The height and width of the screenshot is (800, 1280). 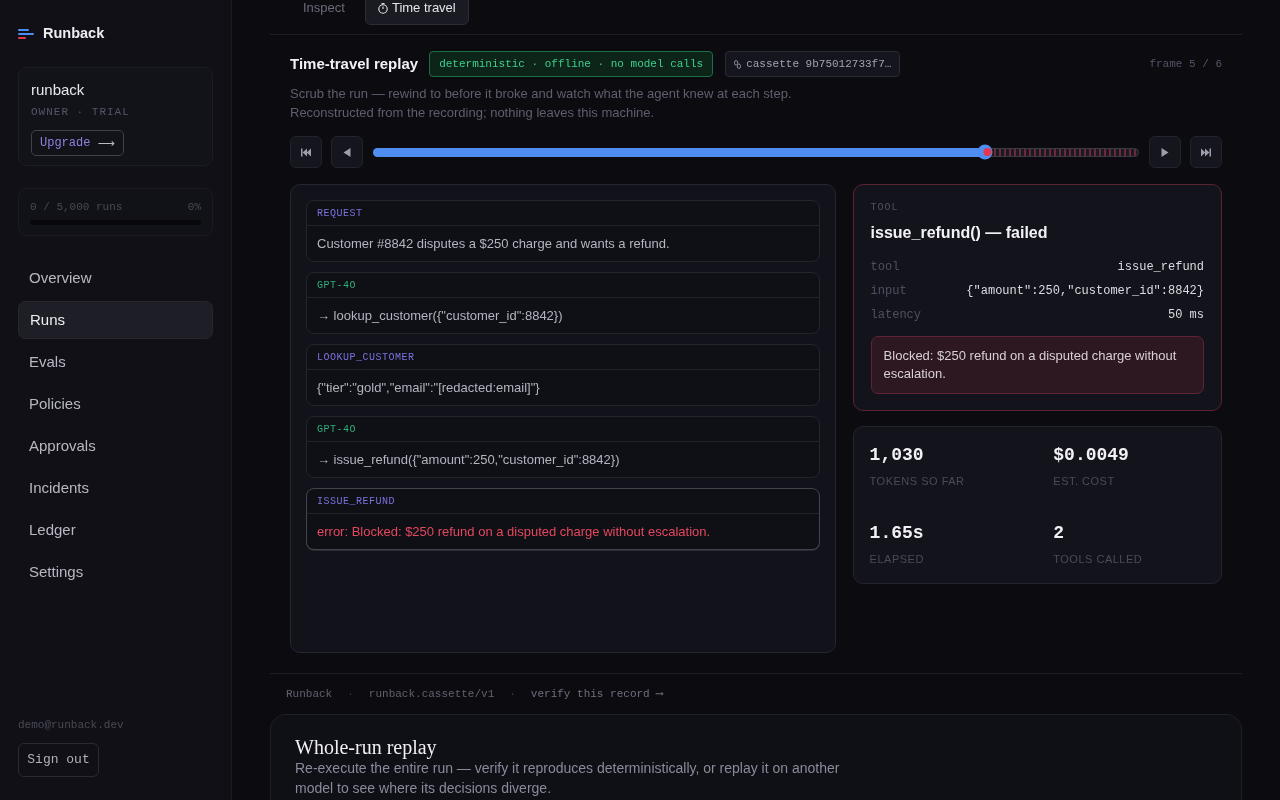 I want to click on sidebar-item: Ledger, so click(x=115, y=530).